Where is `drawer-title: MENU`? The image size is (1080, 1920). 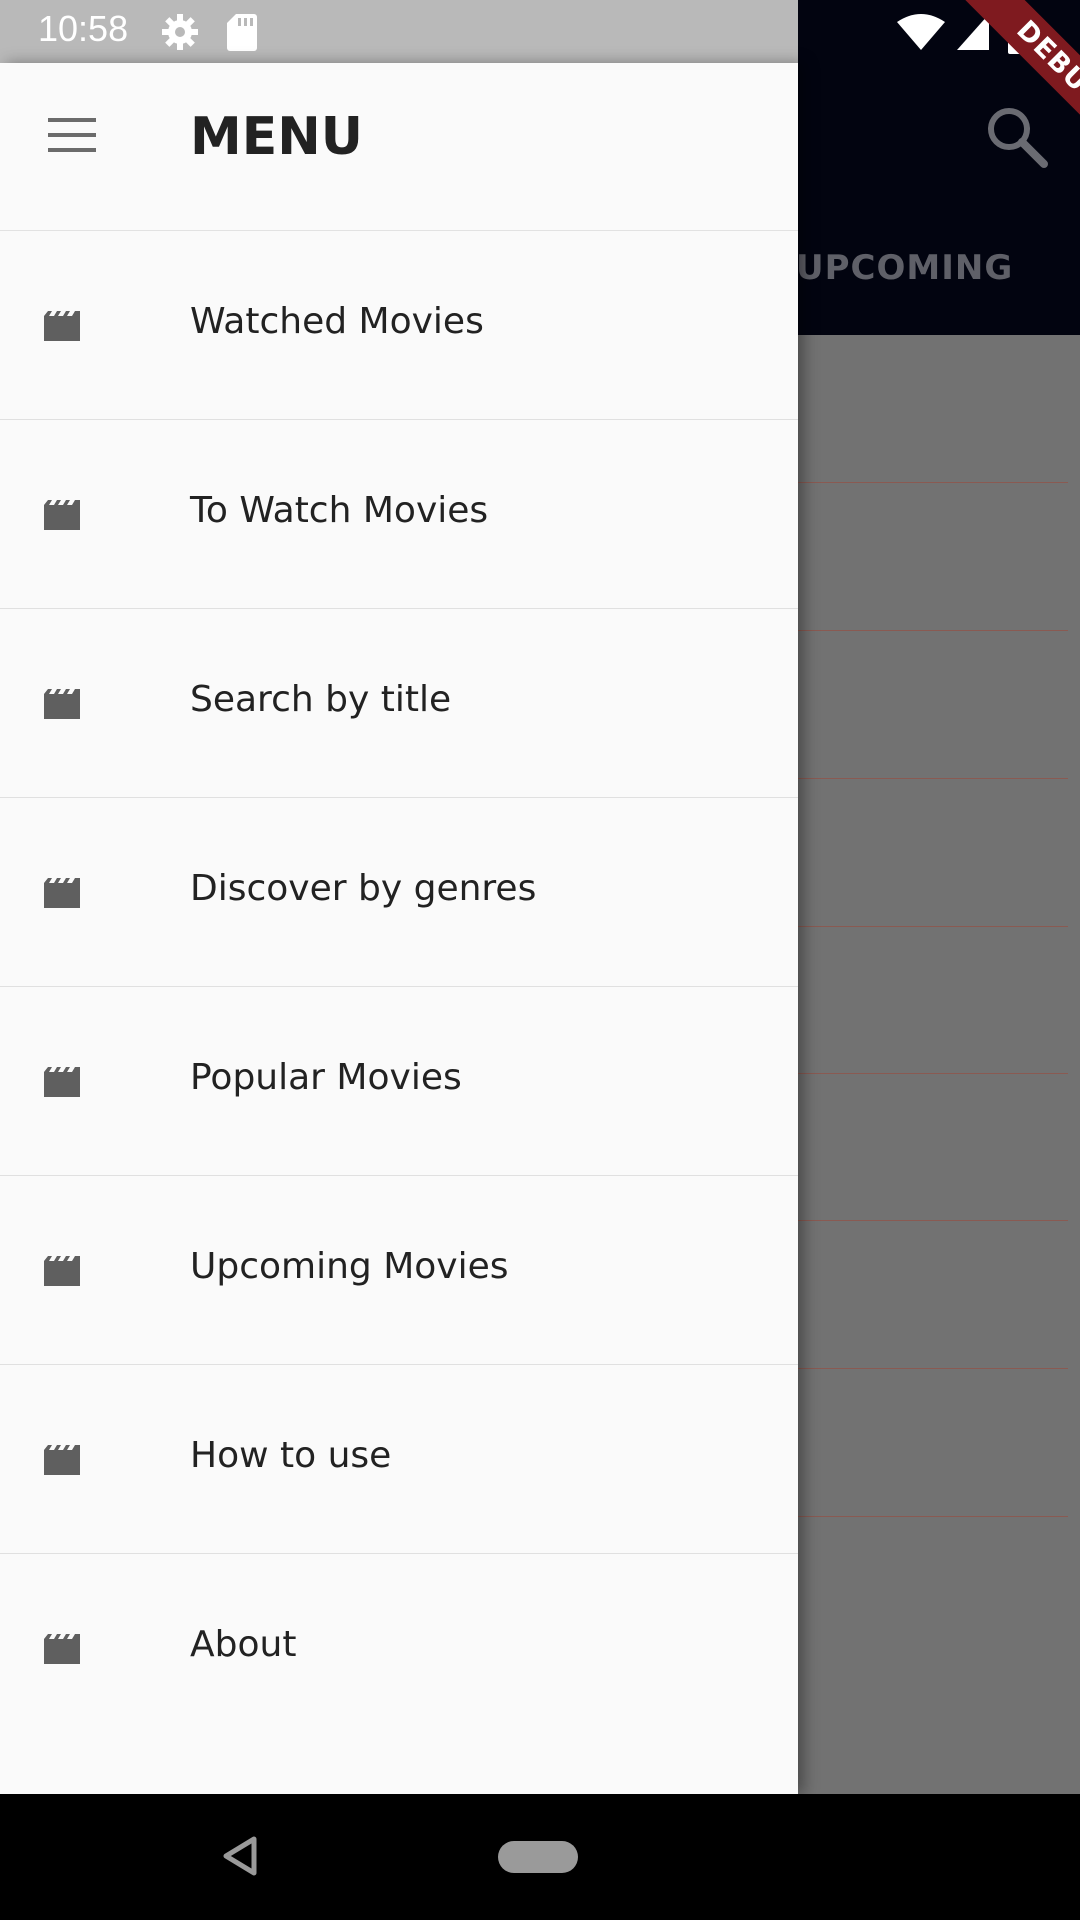
drawer-title: MENU is located at coordinates (277, 137).